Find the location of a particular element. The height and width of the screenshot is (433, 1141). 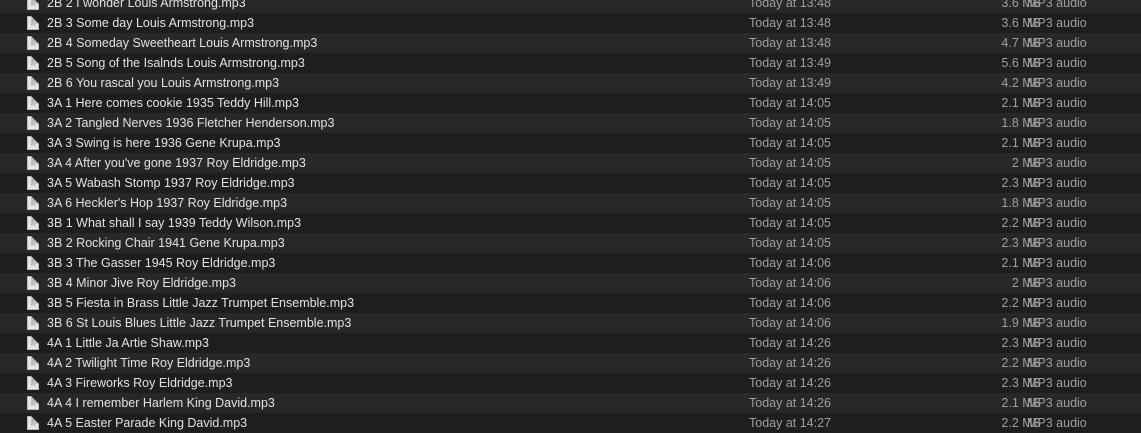

file-name: 3A 3 Swing is here 1936 Gene Krupa.mp3 is located at coordinates (164, 143).